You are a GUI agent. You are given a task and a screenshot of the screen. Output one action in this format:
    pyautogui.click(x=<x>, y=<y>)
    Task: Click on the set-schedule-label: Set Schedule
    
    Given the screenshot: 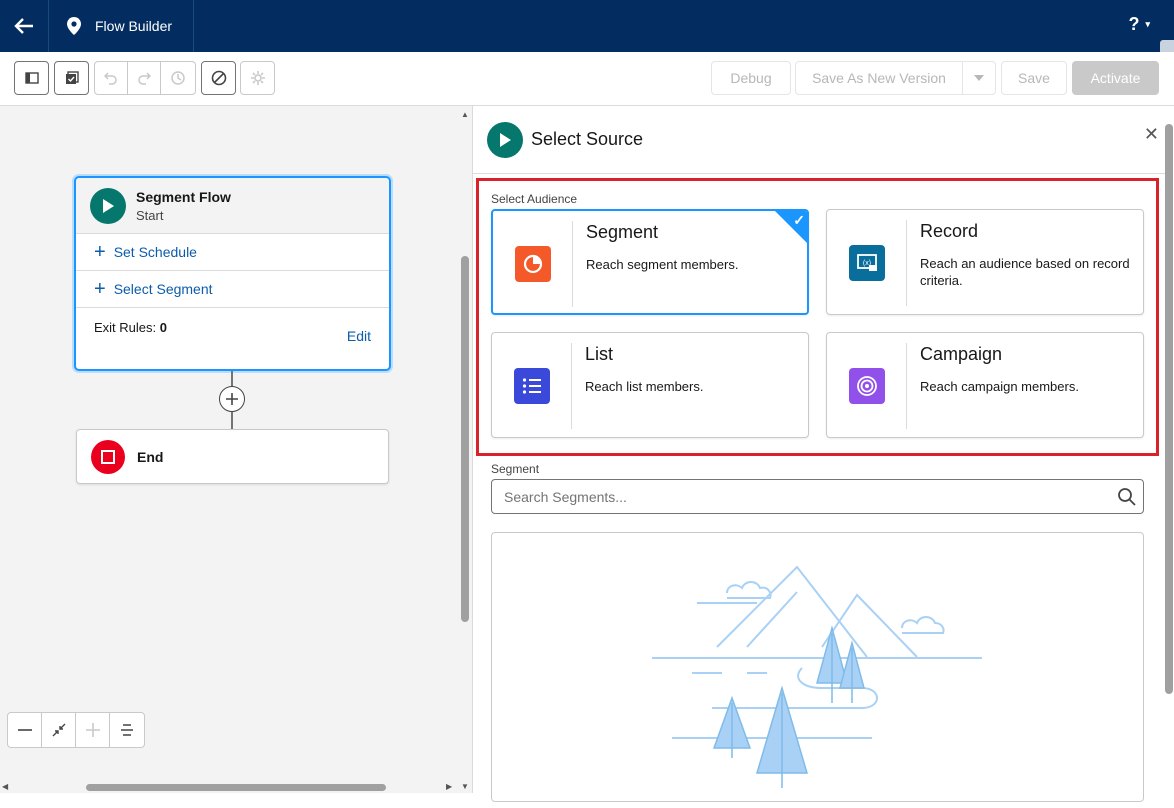 What is the action you would take?
    pyautogui.click(x=155, y=252)
    